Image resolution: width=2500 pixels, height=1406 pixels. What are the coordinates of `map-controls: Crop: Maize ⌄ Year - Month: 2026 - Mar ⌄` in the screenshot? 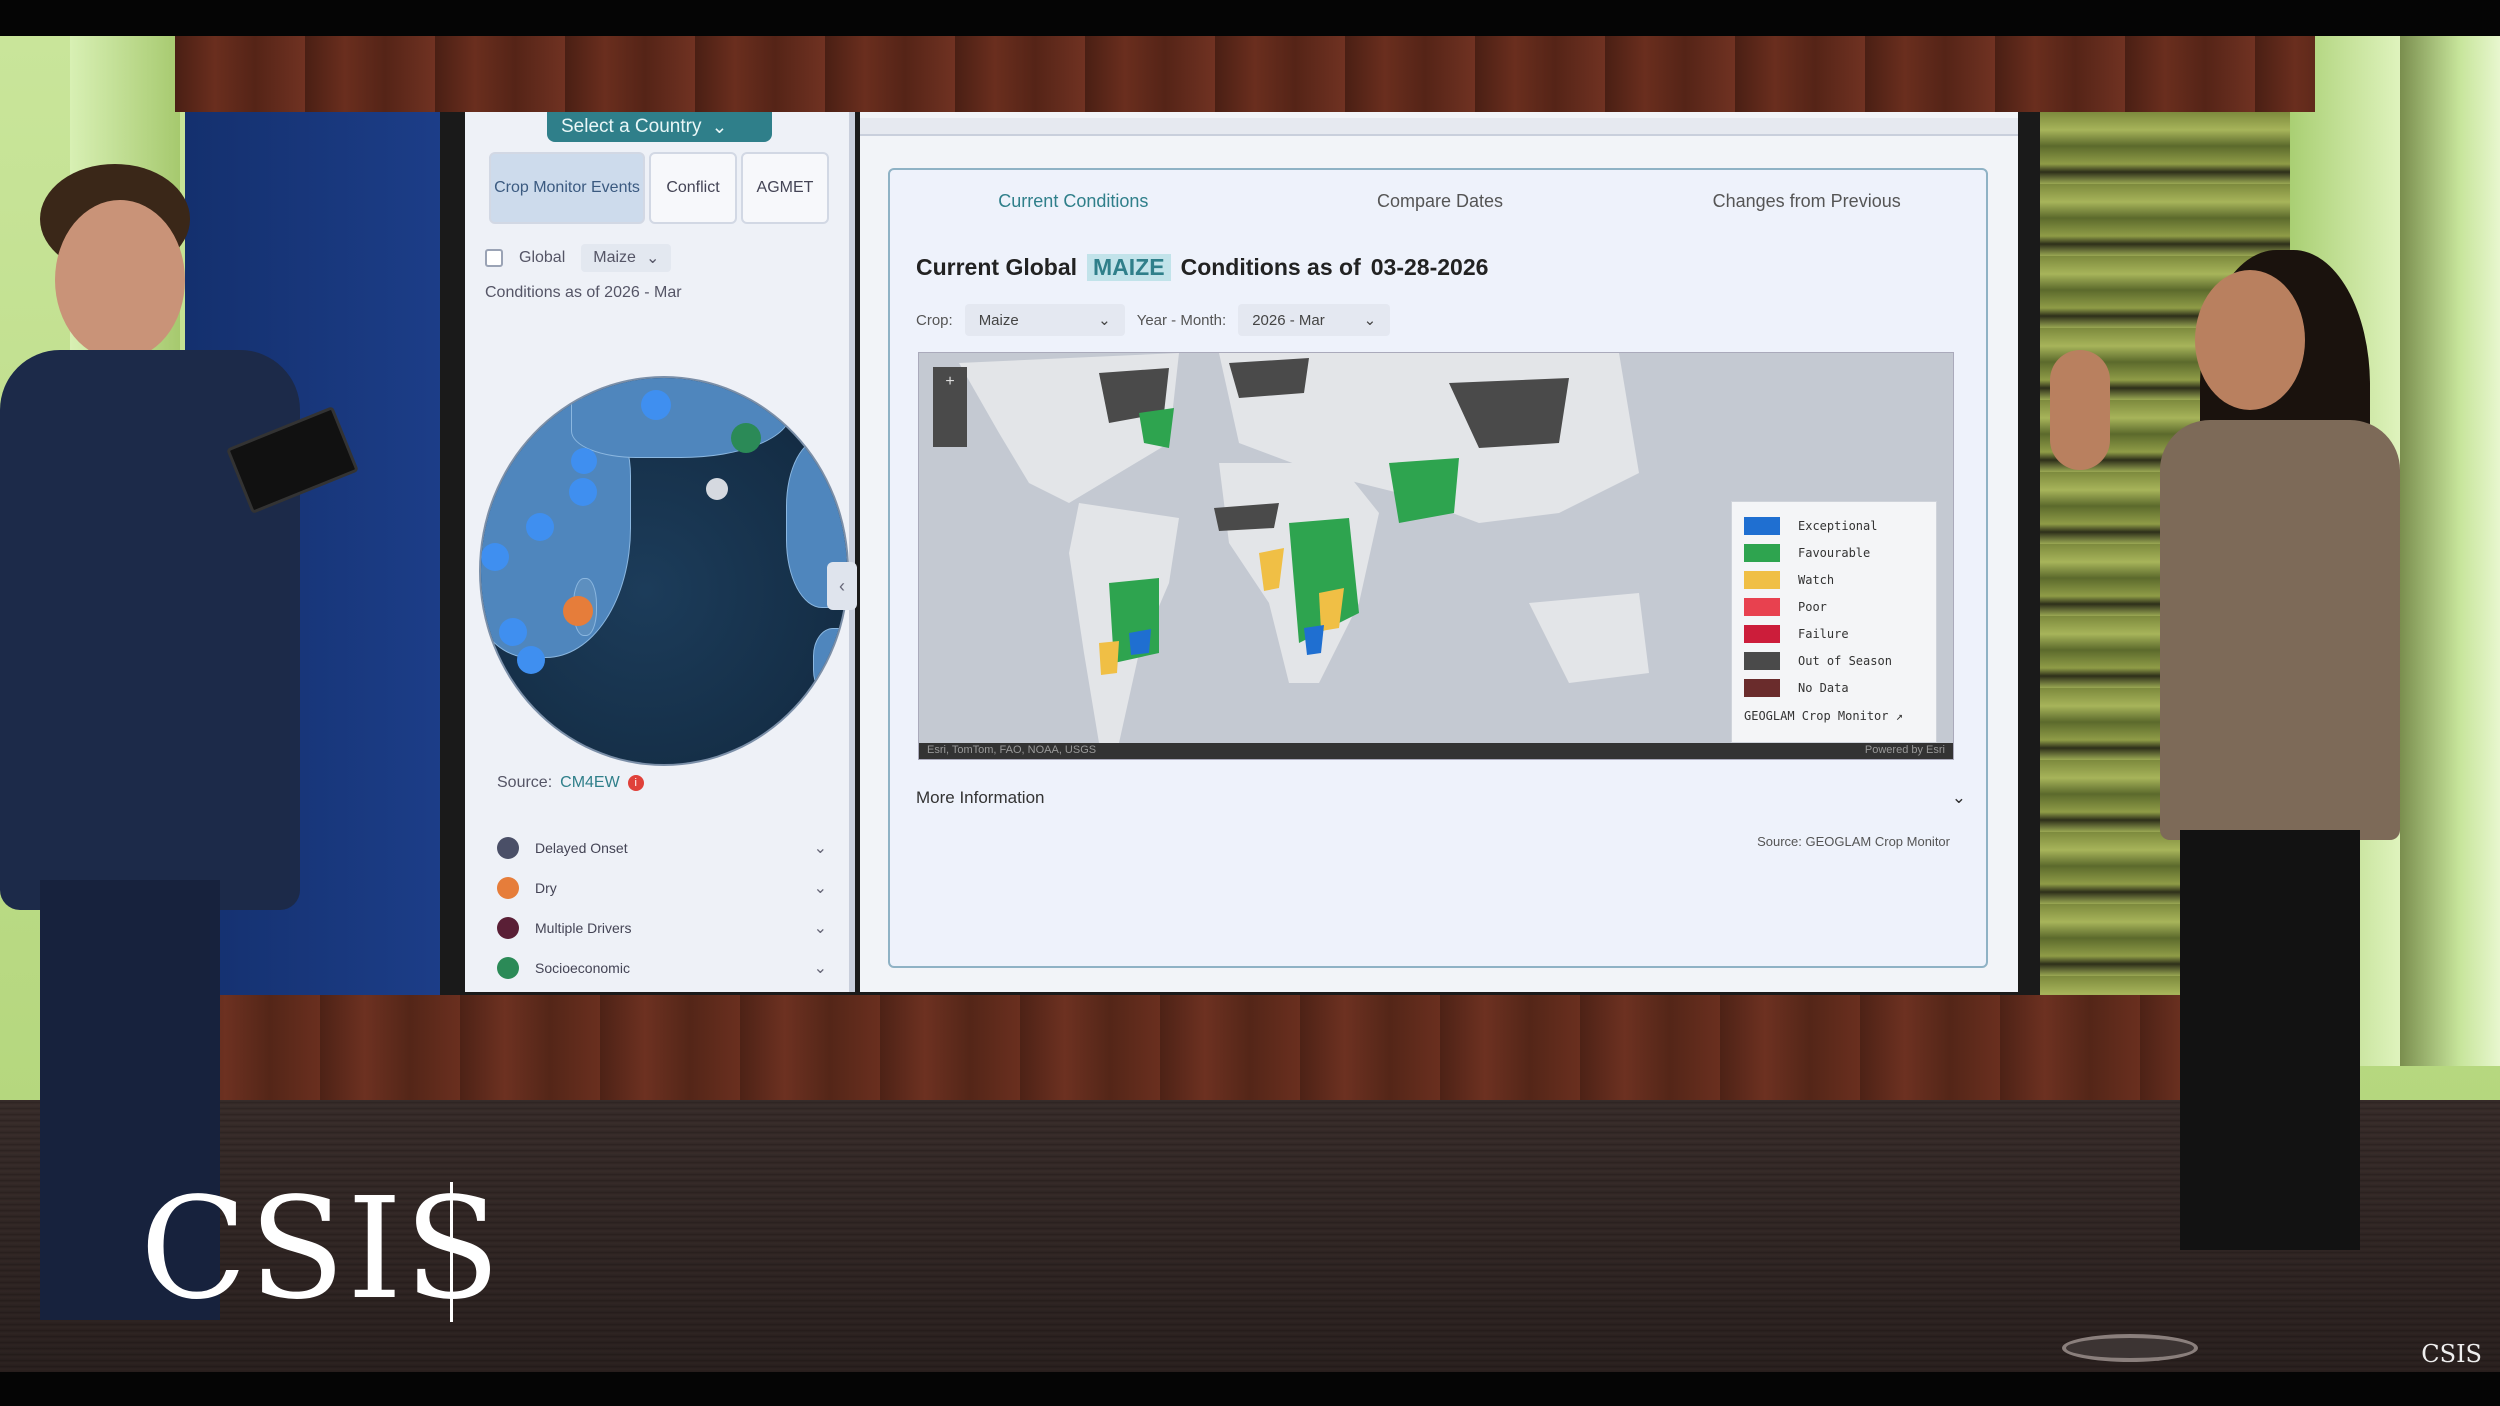 It's located at (1153, 320).